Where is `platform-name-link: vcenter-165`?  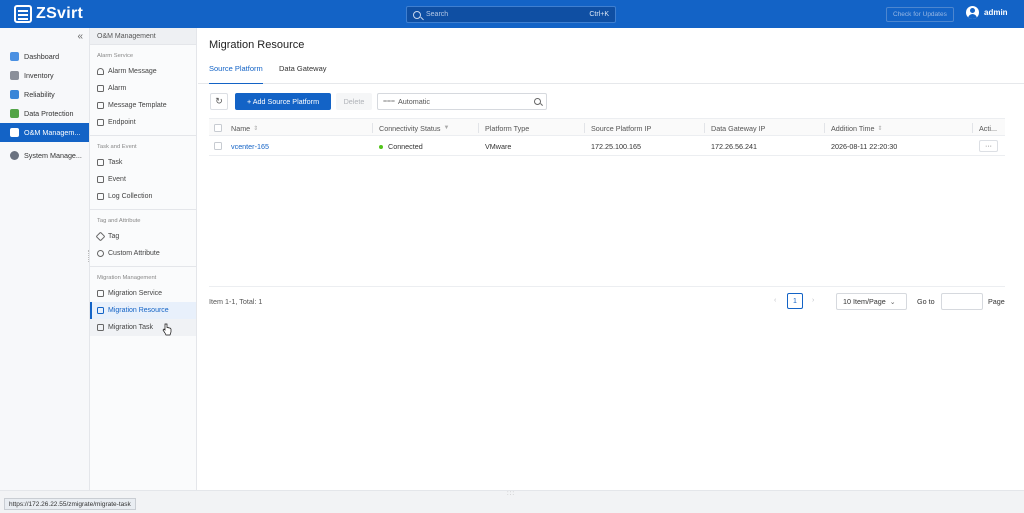 platform-name-link: vcenter-165 is located at coordinates (250, 146).